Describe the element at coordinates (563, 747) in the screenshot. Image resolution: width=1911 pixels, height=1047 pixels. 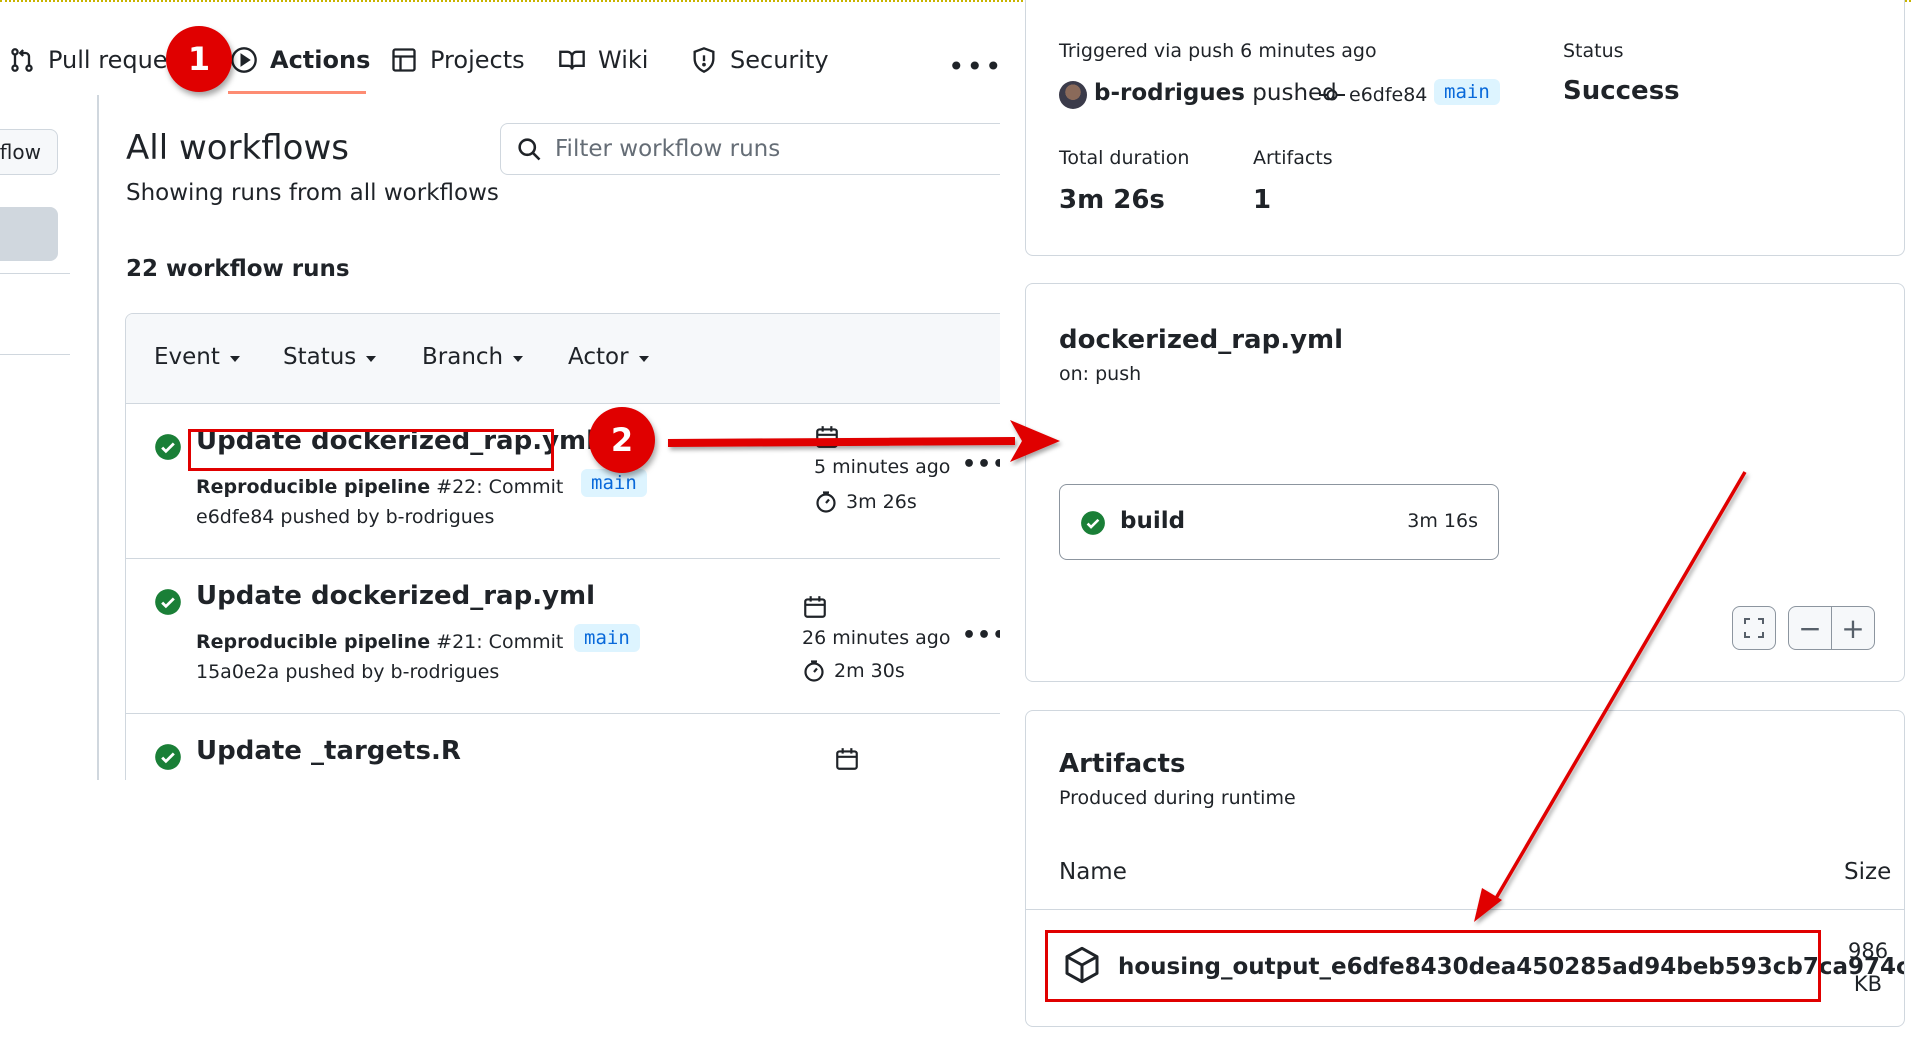
I see `table-row: Update _targets.R` at that location.